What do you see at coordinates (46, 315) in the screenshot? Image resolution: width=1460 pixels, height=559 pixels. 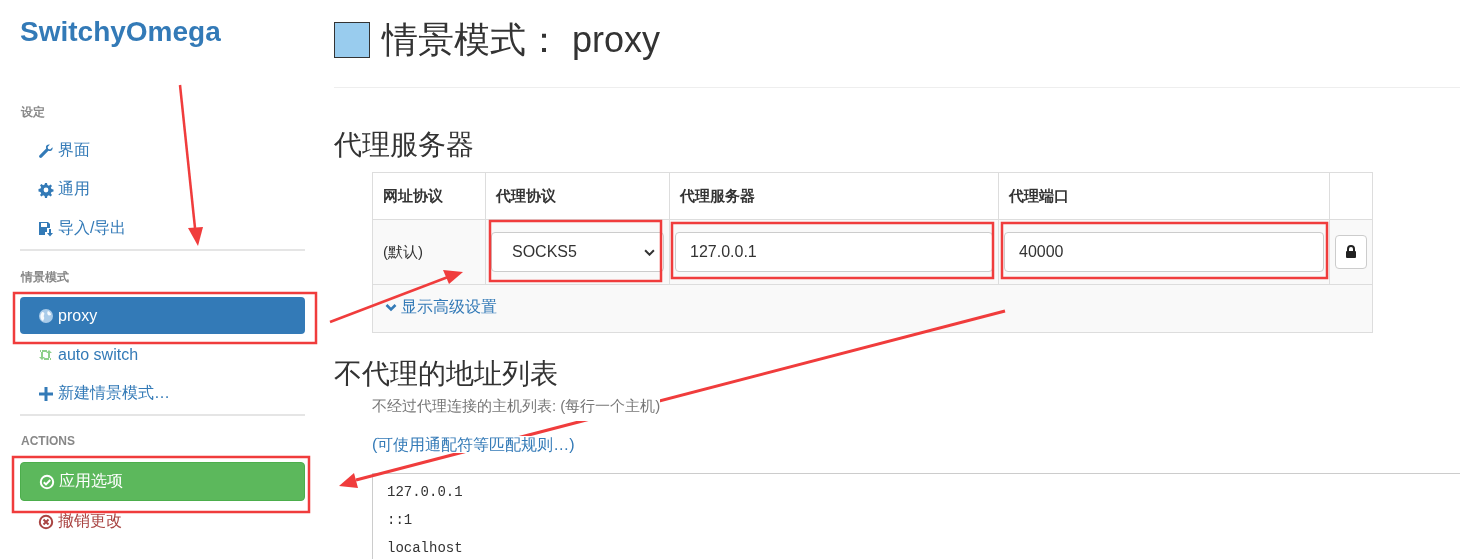 I see `globe-icon` at bounding box center [46, 315].